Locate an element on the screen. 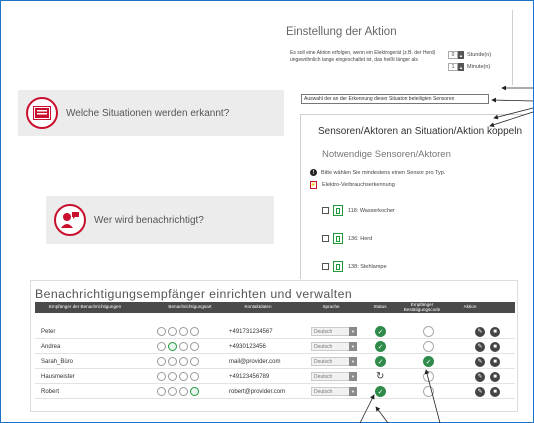  required-sensors-title: Notwendige Sensoren/Aktoren is located at coordinates (386, 154).